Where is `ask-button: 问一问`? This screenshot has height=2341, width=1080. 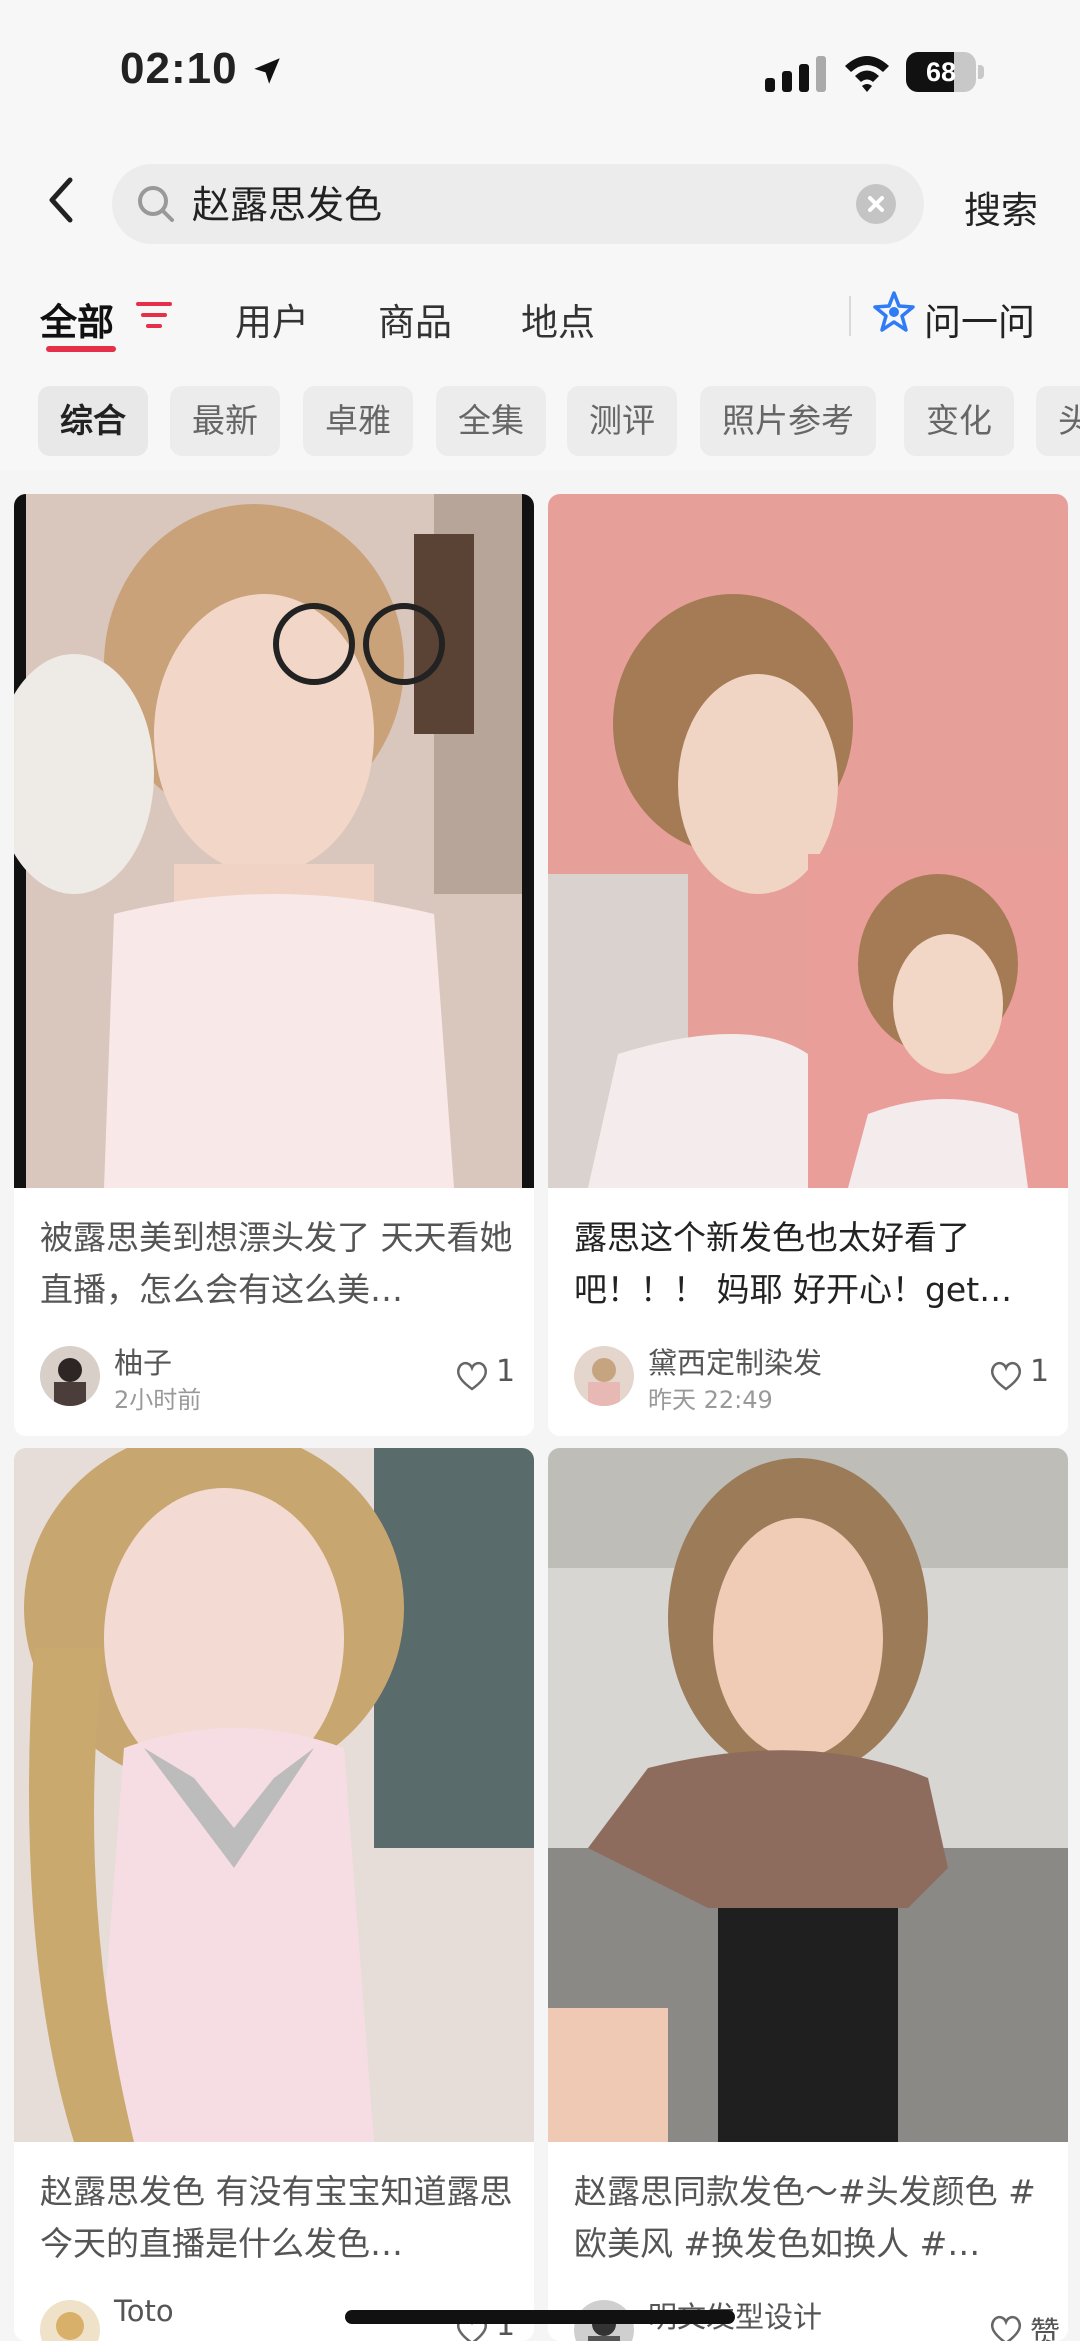 ask-button: 问一问 is located at coordinates (979, 319).